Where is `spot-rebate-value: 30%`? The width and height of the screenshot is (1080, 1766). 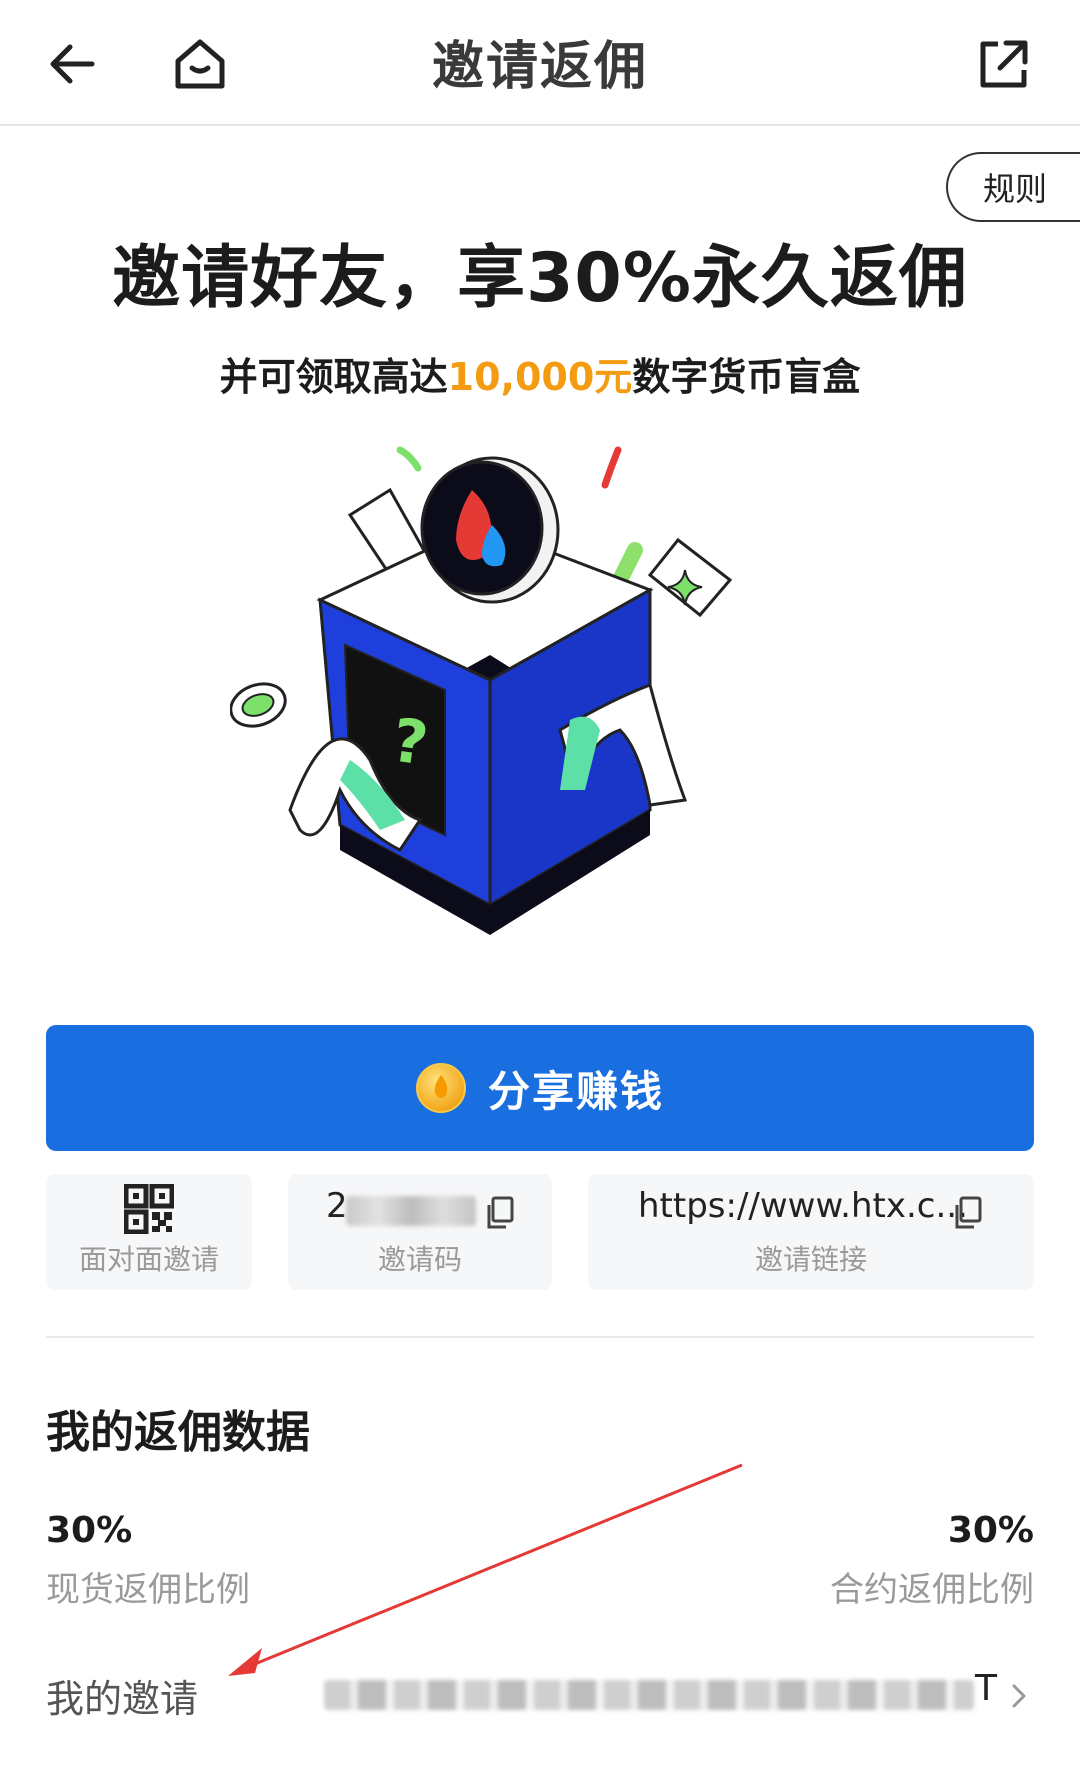
spot-rebate-value: 30% is located at coordinates (89, 1530).